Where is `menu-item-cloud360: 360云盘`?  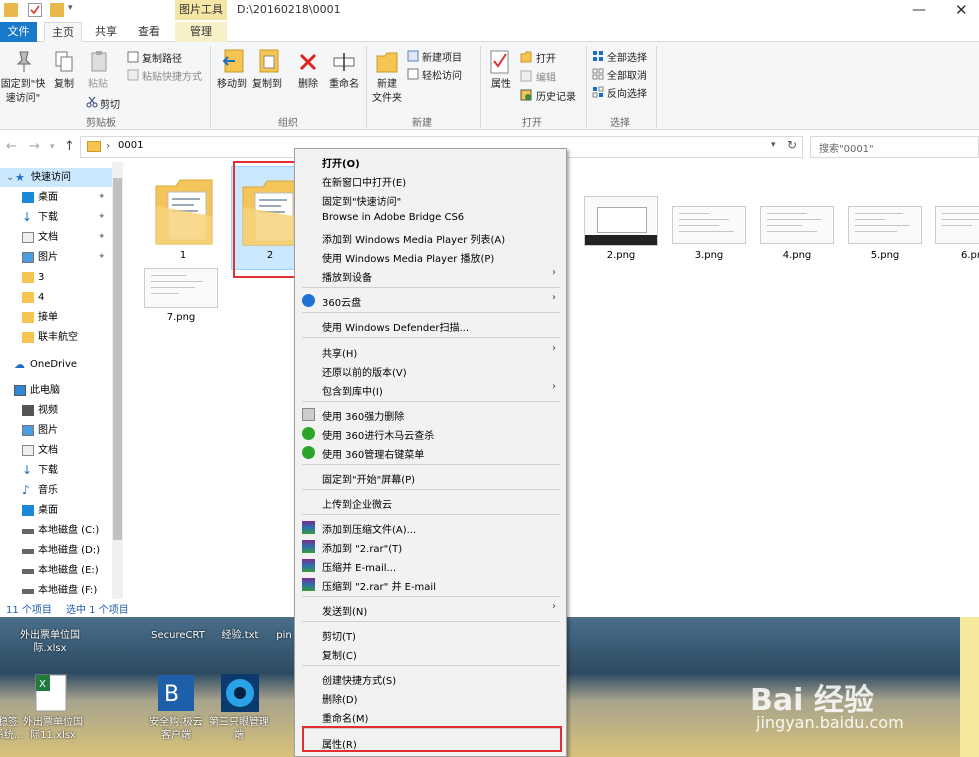 menu-item-cloud360: 360云盘 is located at coordinates (341, 301).